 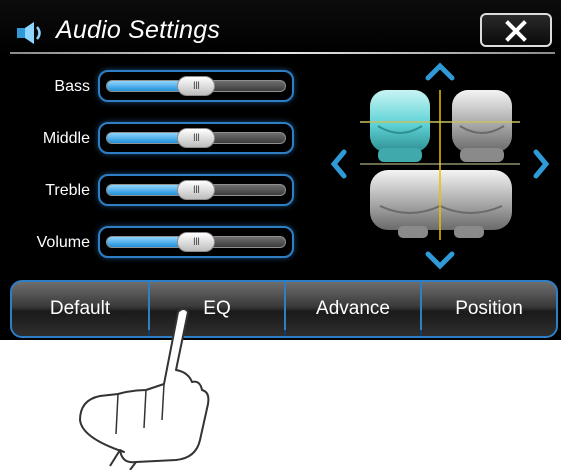 I want to click on title-divider, so click(x=282, y=53).